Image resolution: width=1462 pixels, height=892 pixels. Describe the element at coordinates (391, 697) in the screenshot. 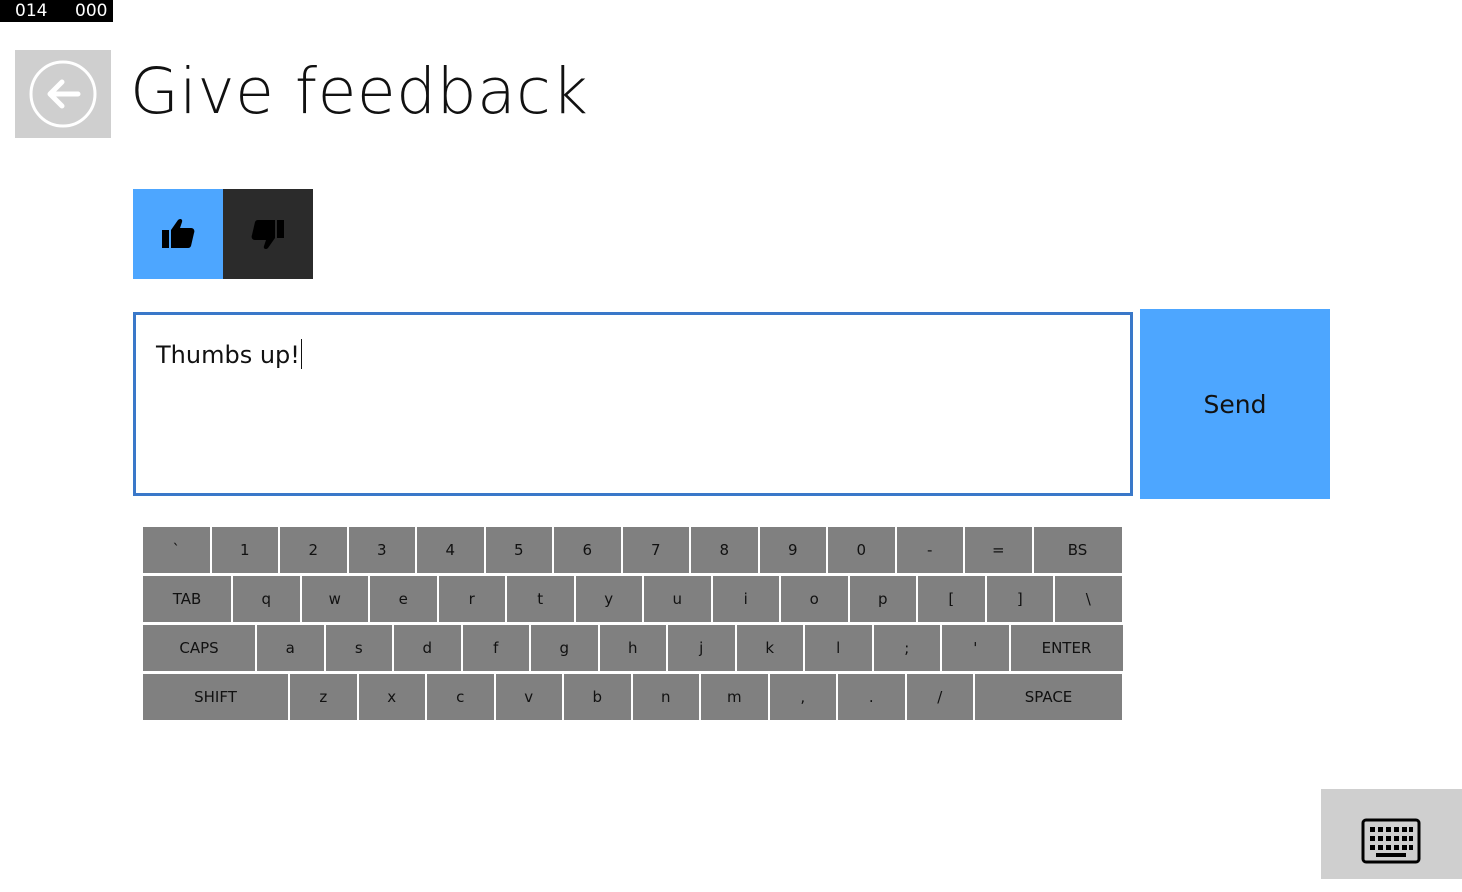

I see `key-x: x` at that location.